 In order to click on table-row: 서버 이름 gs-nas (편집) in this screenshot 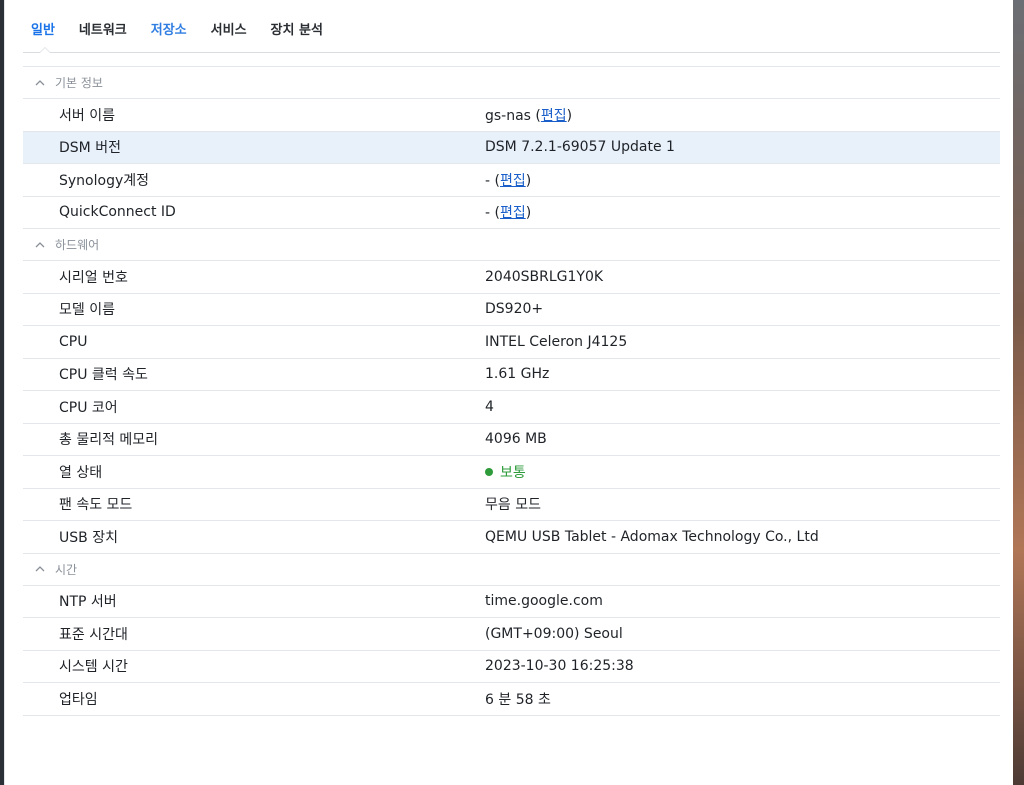, I will do `click(511, 115)`.